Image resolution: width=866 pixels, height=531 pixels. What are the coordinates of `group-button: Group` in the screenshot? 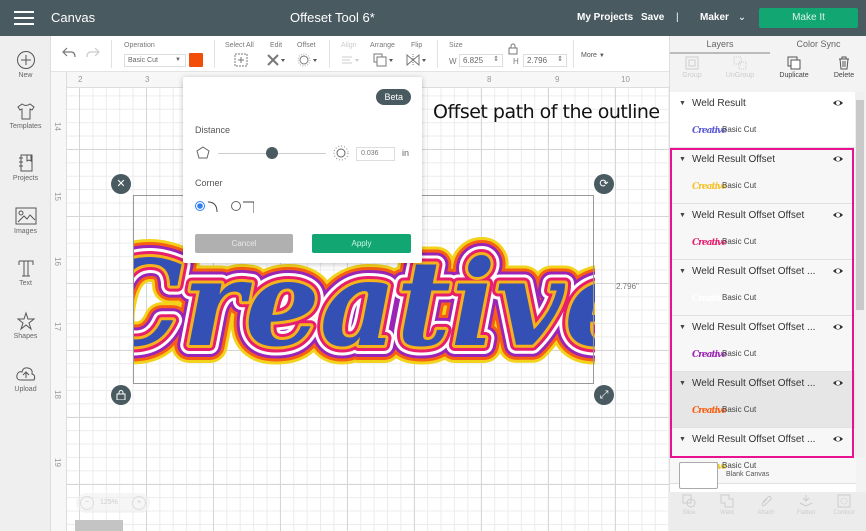 It's located at (692, 67).